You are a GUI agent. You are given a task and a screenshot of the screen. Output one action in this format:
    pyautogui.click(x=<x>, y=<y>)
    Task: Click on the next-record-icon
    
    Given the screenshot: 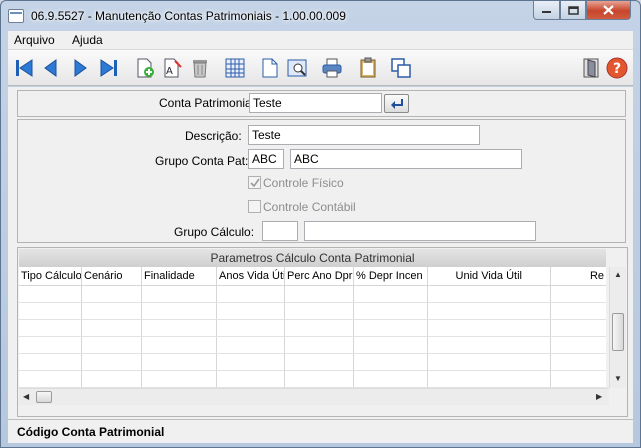 What is the action you would take?
    pyautogui.click(x=80, y=68)
    